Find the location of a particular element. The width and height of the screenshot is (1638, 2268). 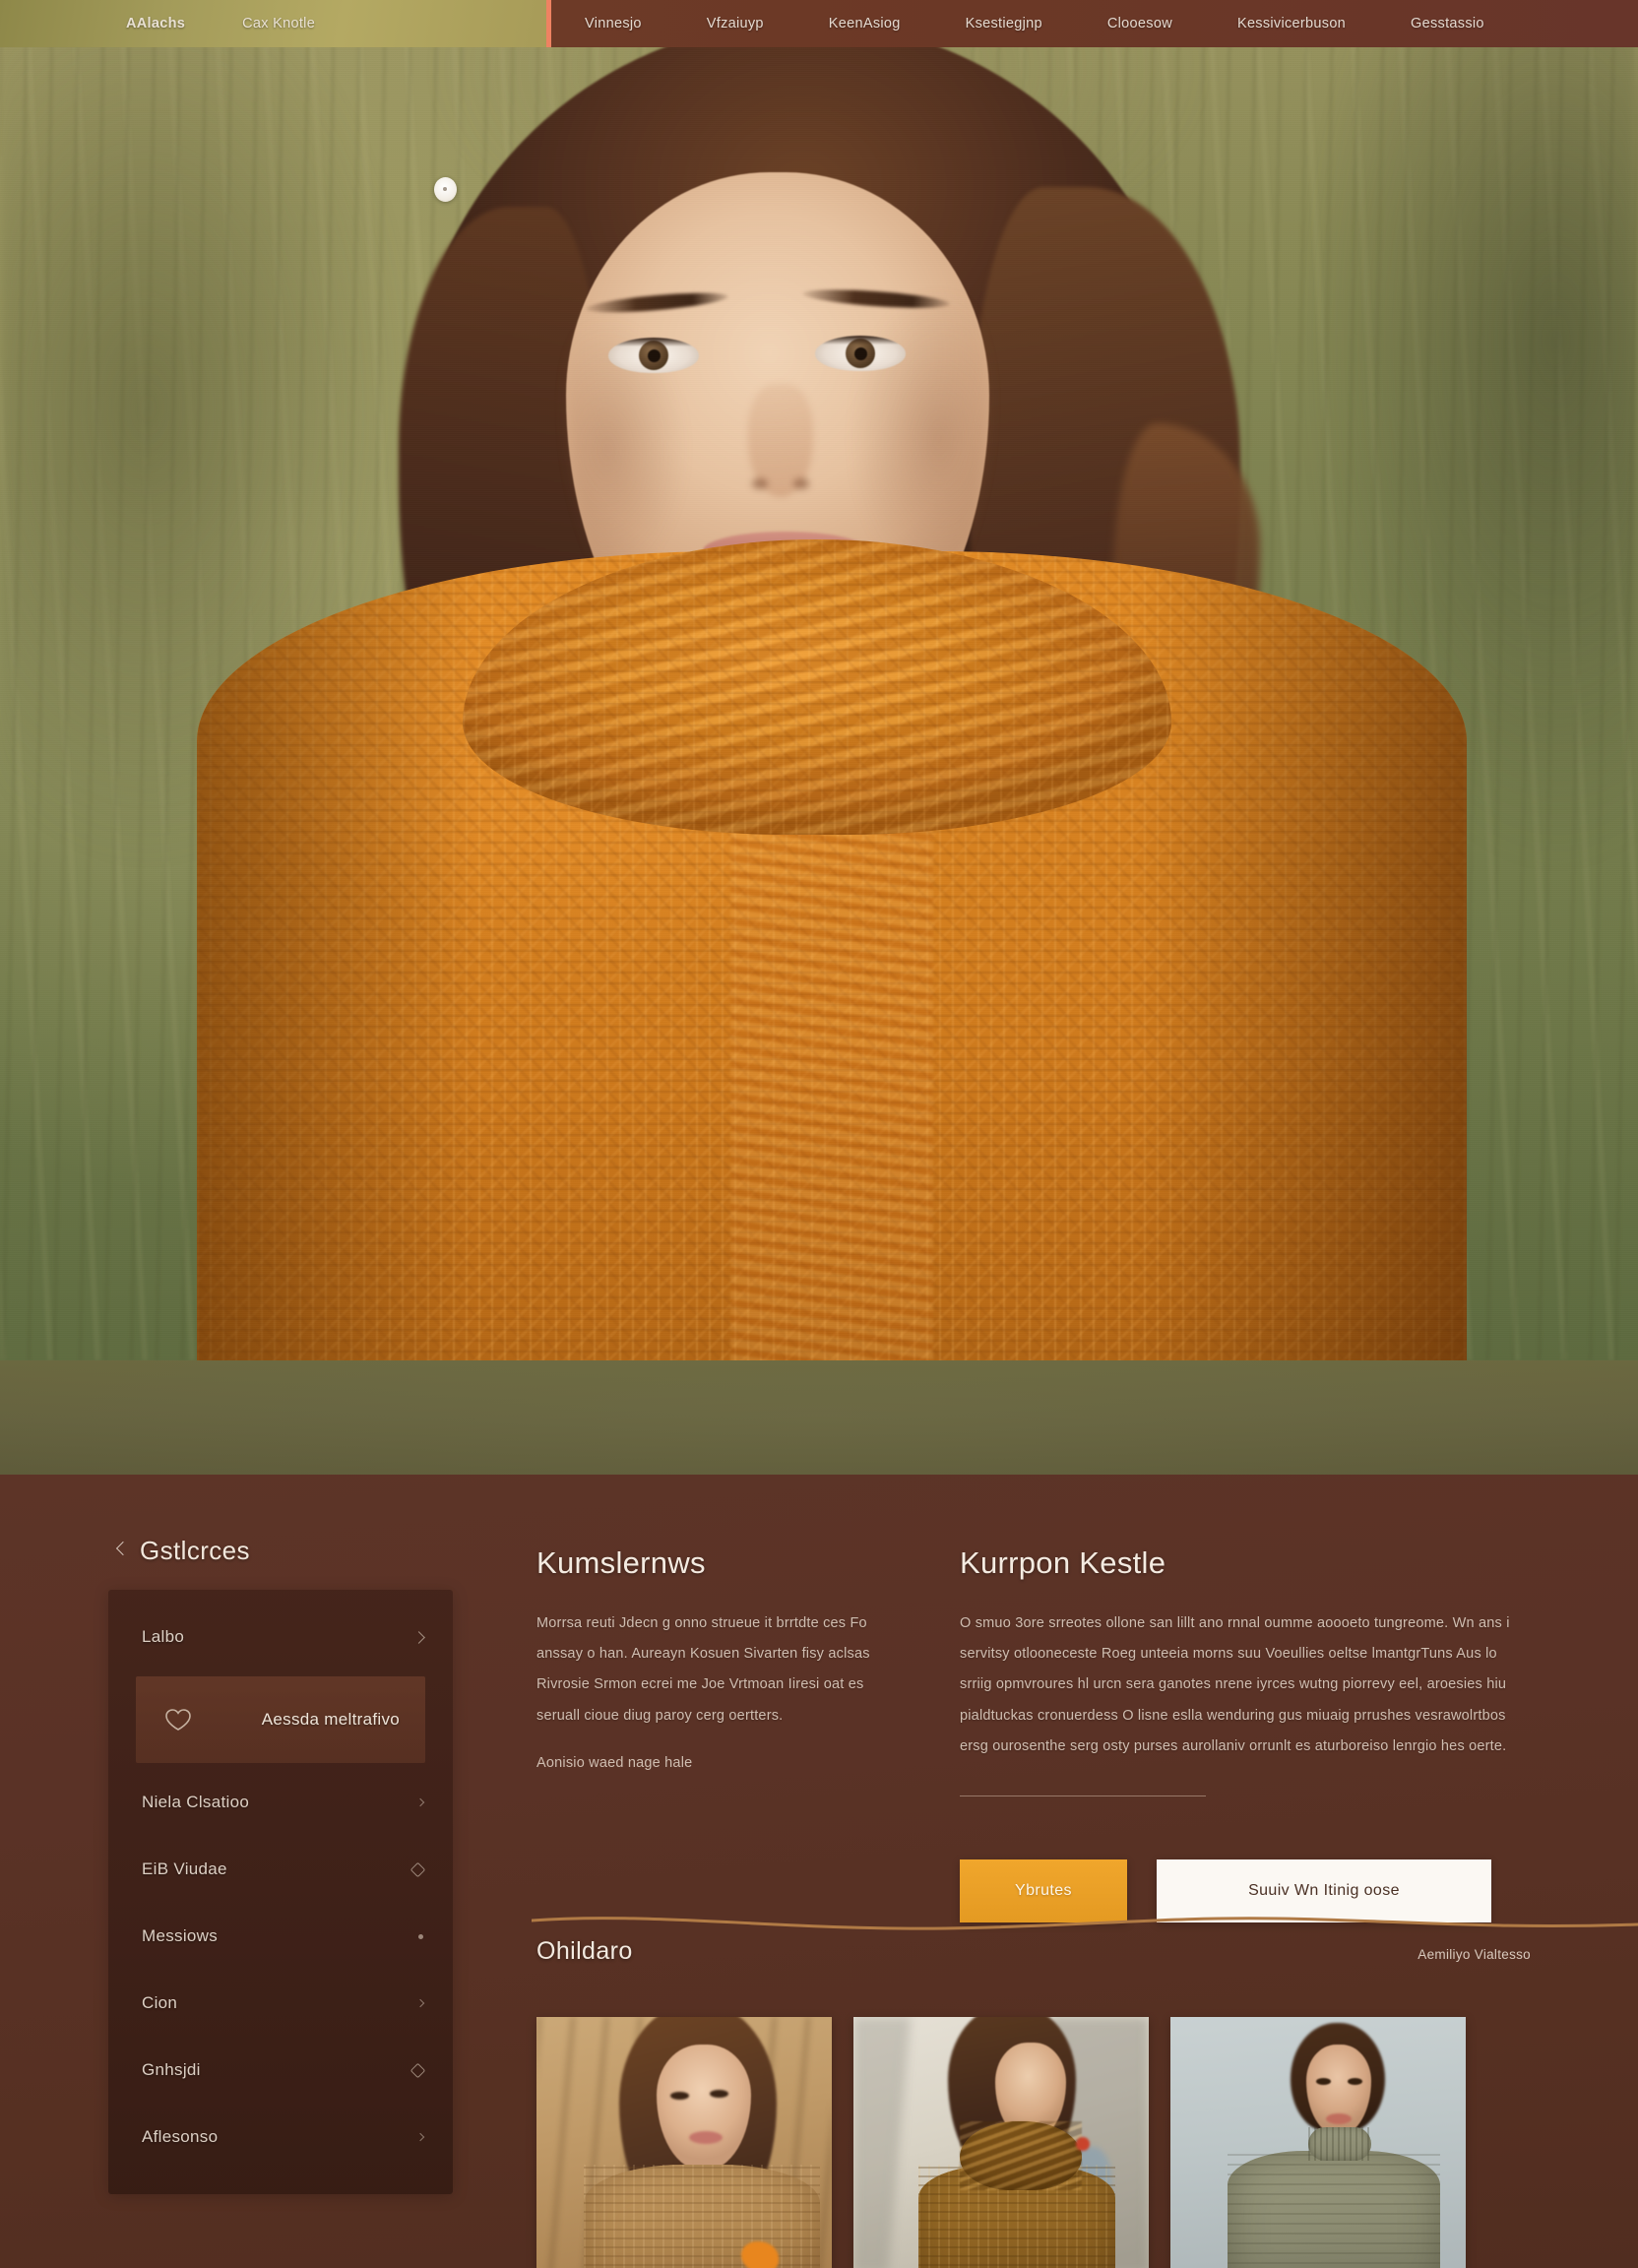

nav-link-4: Ksestiegjnp is located at coordinates (1004, 24).